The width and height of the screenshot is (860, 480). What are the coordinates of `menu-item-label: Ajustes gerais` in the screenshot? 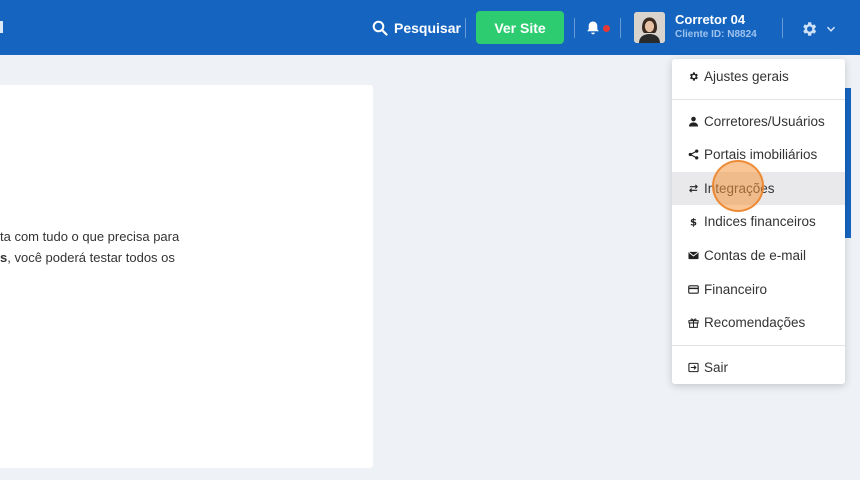 It's located at (746, 76).